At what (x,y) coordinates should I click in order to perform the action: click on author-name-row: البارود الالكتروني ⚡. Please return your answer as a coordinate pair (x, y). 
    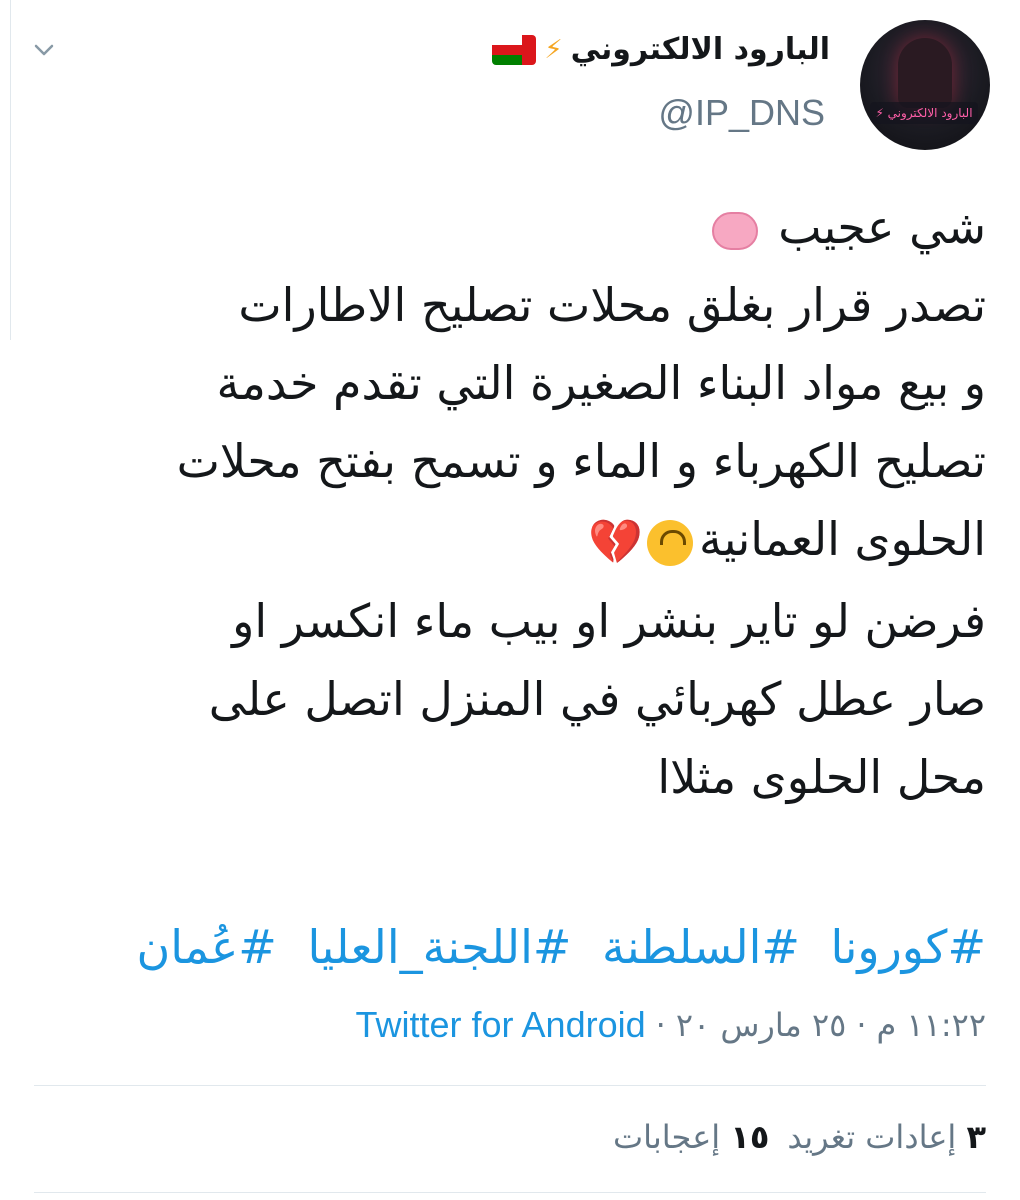
    Looking at the image, I should click on (661, 50).